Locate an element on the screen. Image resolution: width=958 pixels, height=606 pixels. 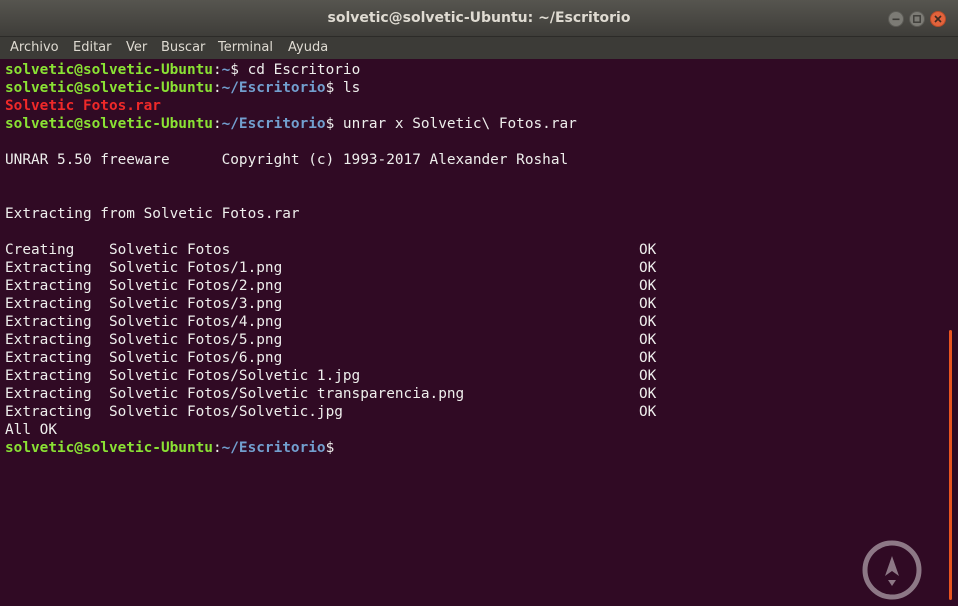
minimize-button is located at coordinates (896, 19).